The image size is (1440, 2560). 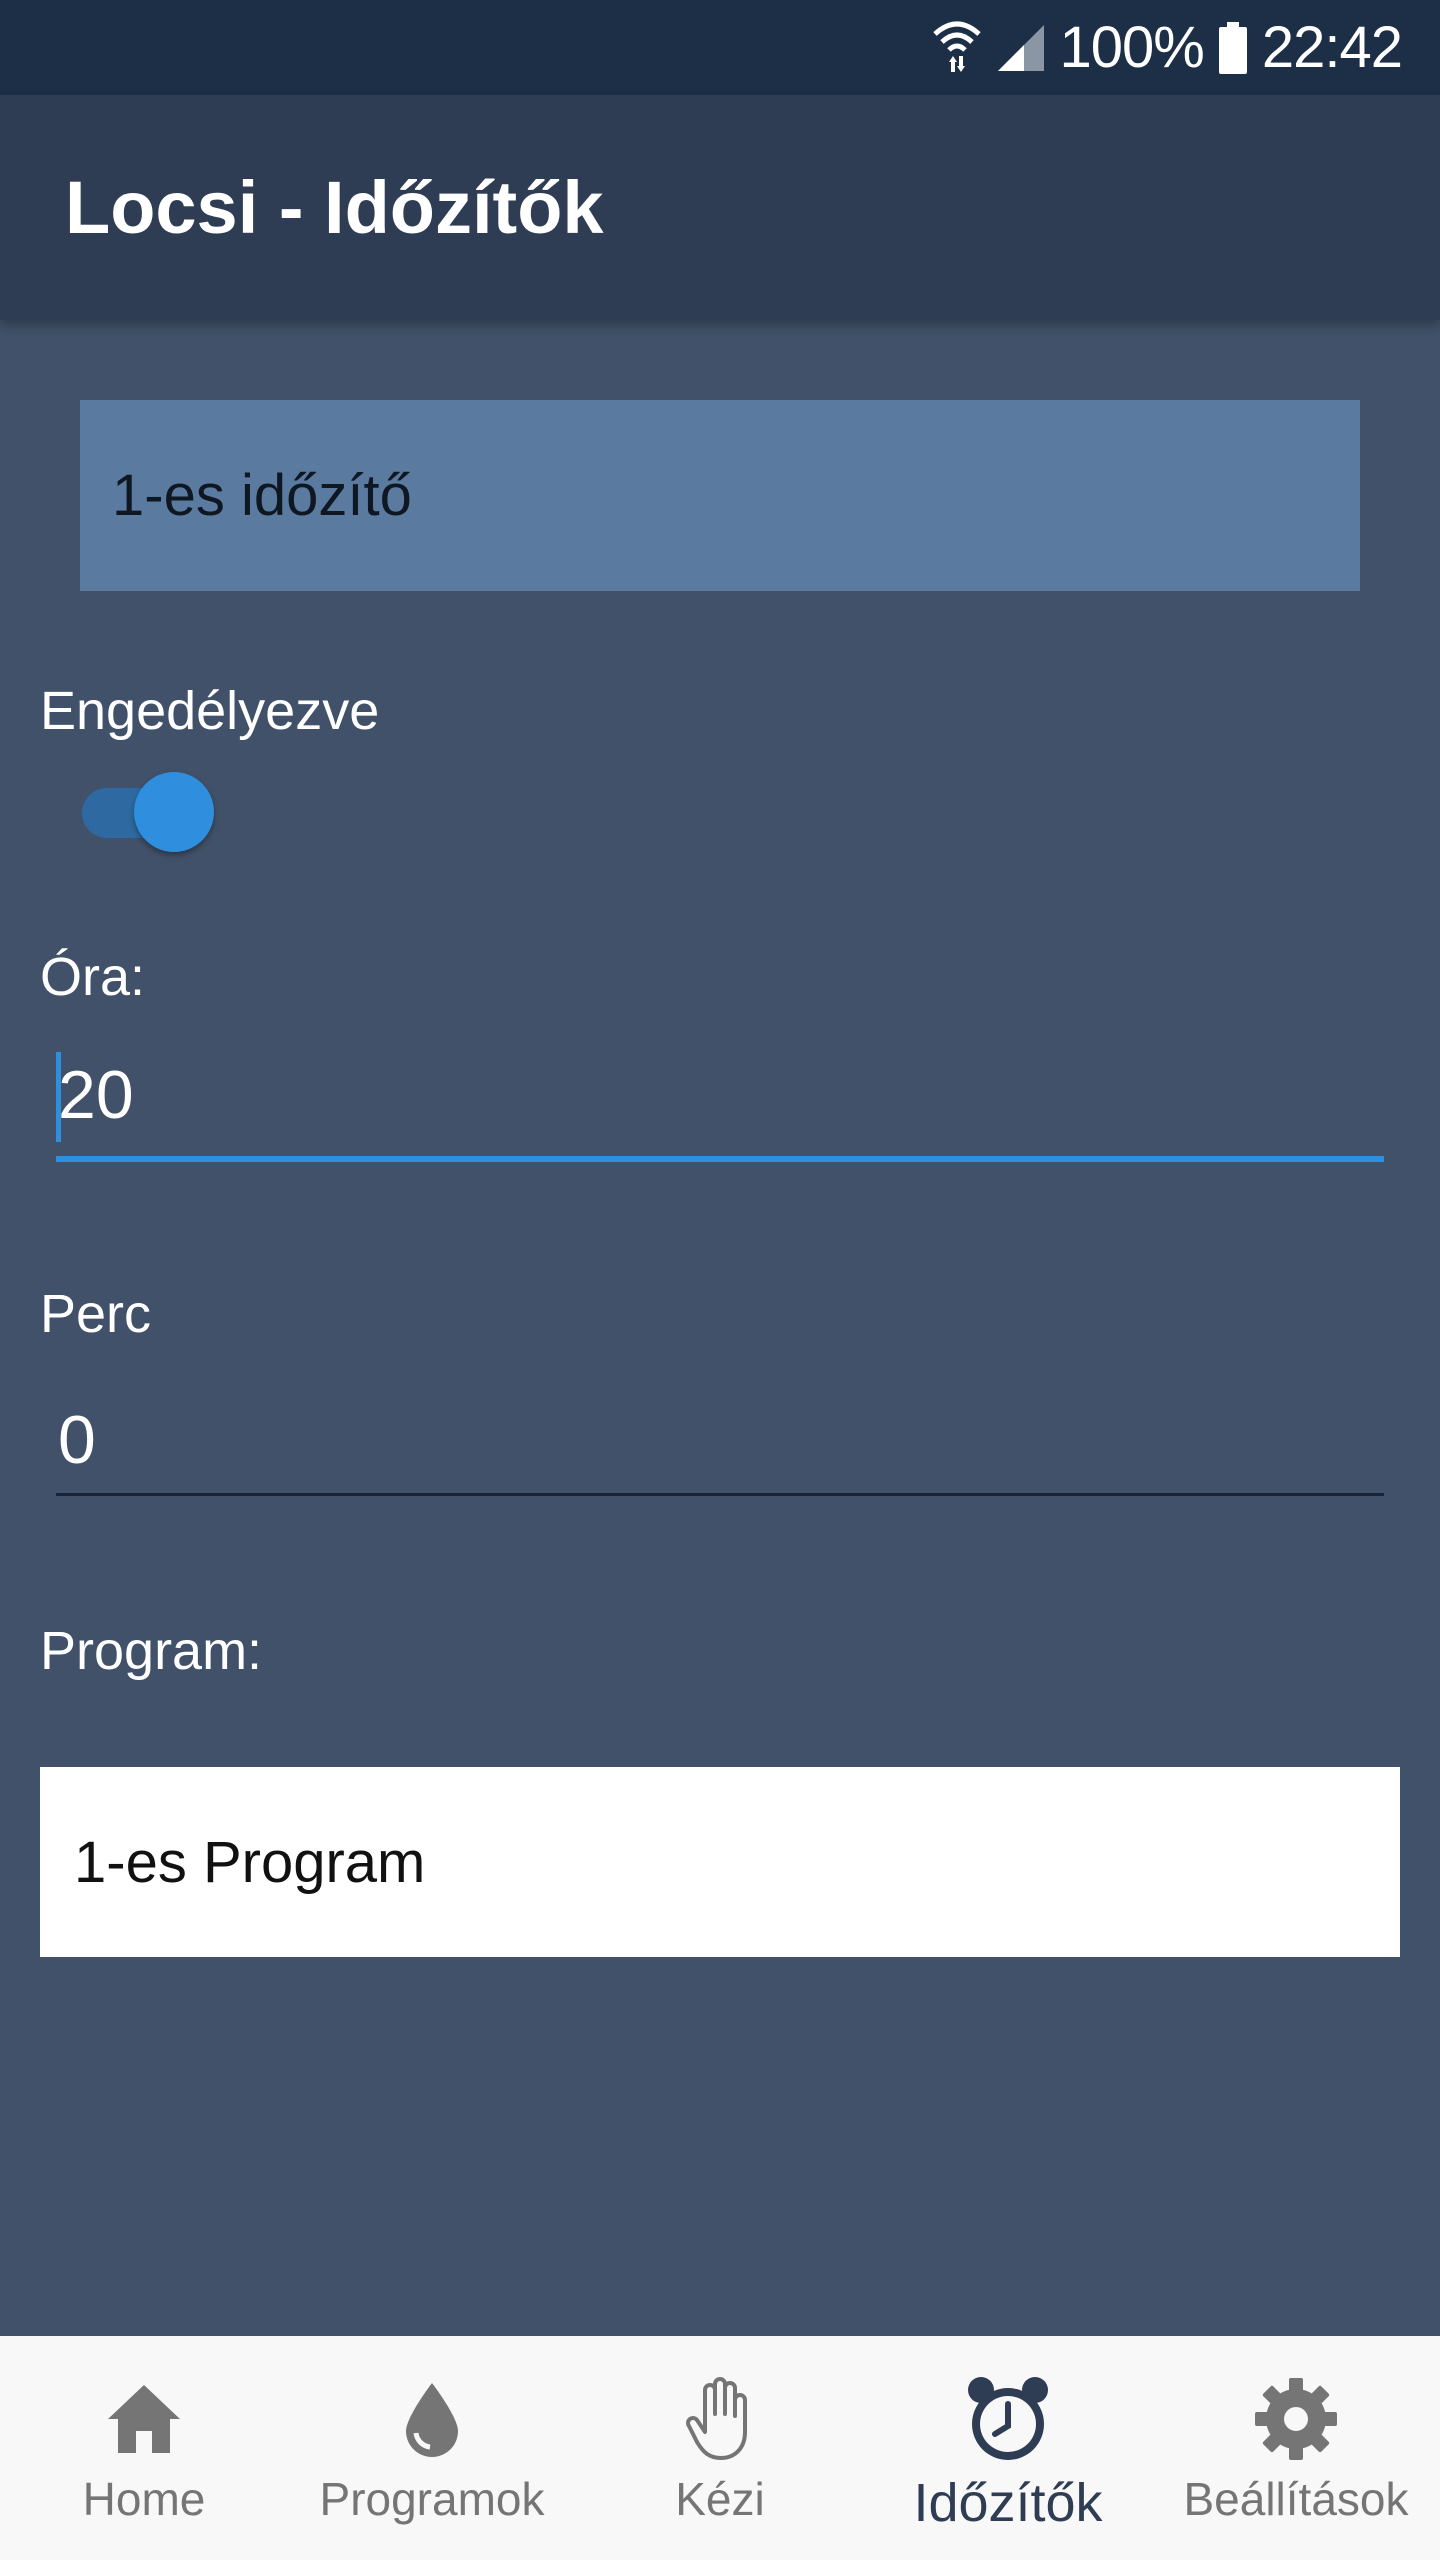 I want to click on nav-item-home: Home, so click(x=144, y=2448).